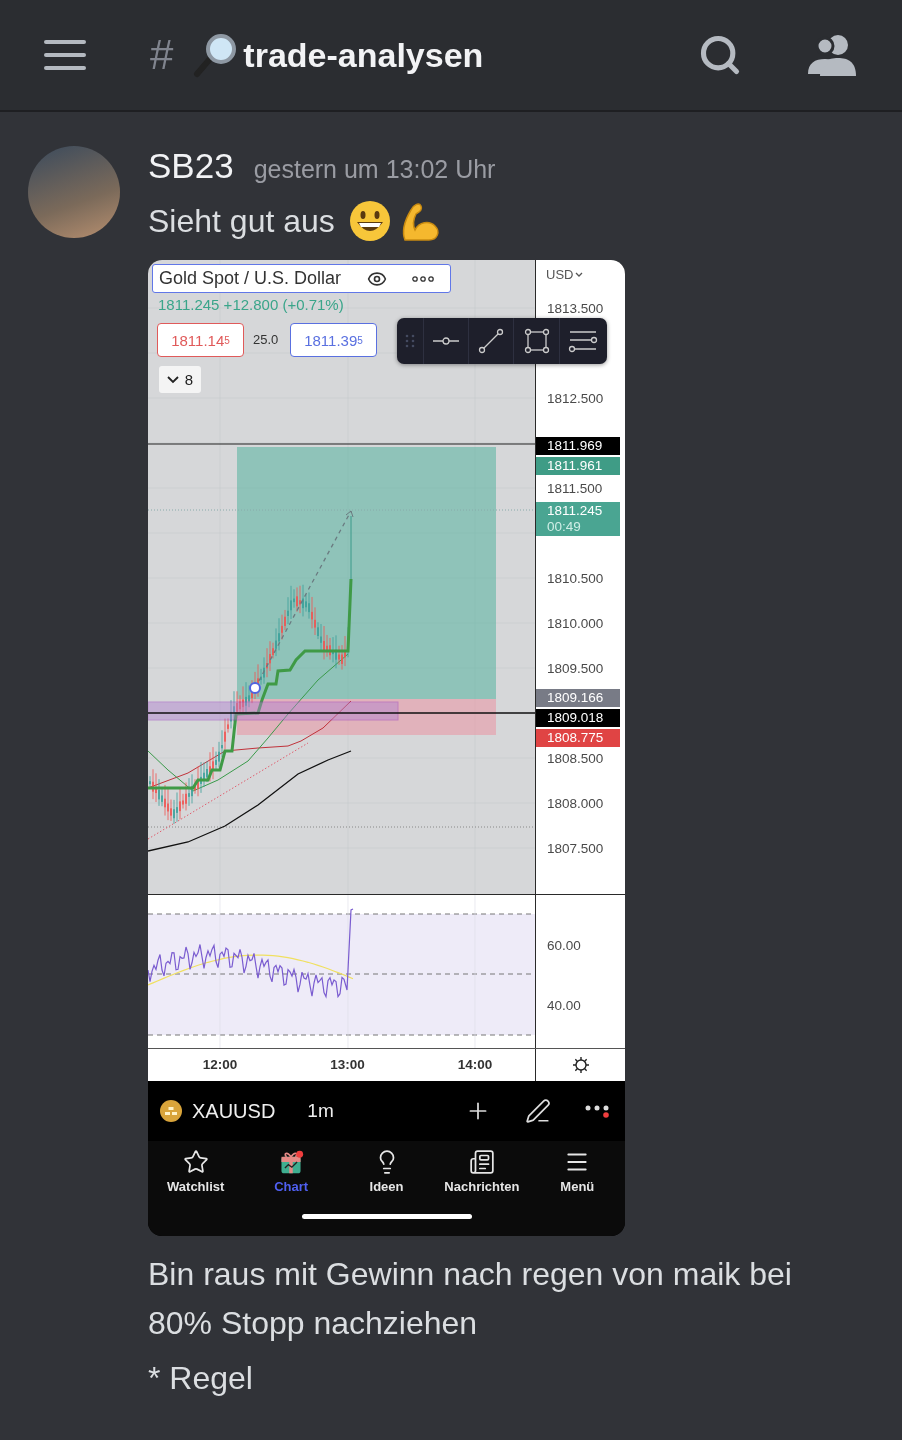  Describe the element at coordinates (578, 445) in the screenshot. I see `price-tag: 1811.969` at that location.